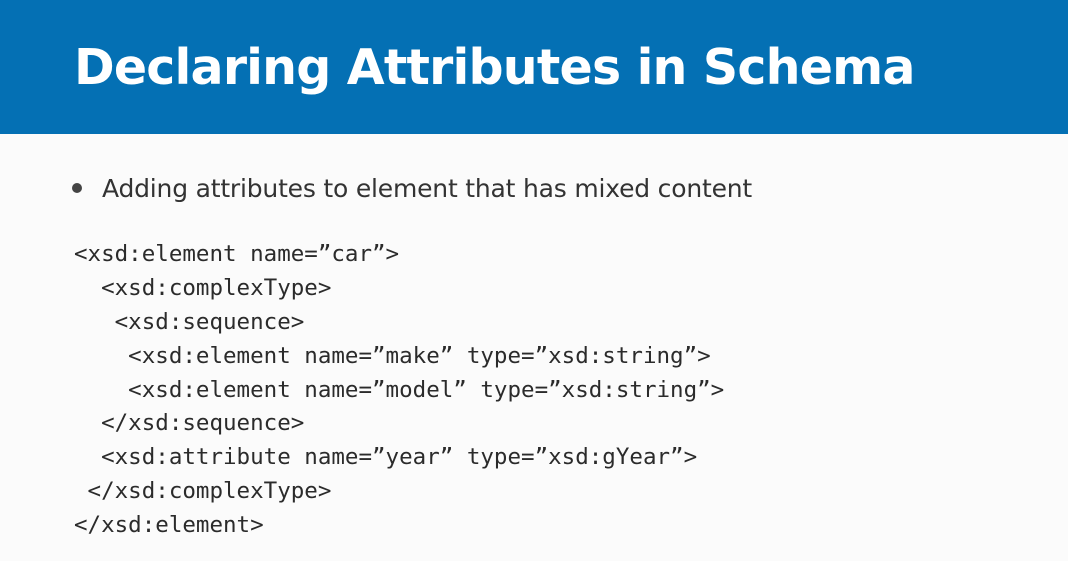  Describe the element at coordinates (169, 525) in the screenshot. I see `code-line: </xsd:element>` at that location.